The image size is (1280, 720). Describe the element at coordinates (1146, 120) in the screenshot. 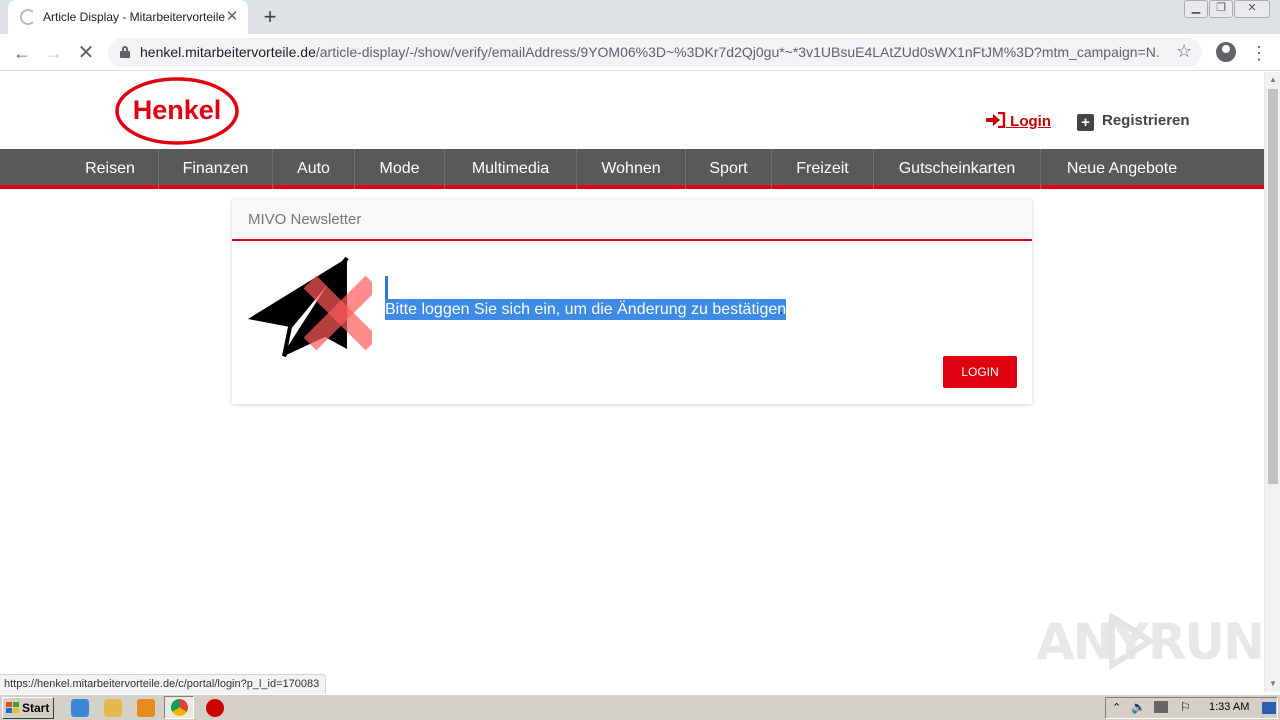

I see `register-link-label: Registrieren` at that location.